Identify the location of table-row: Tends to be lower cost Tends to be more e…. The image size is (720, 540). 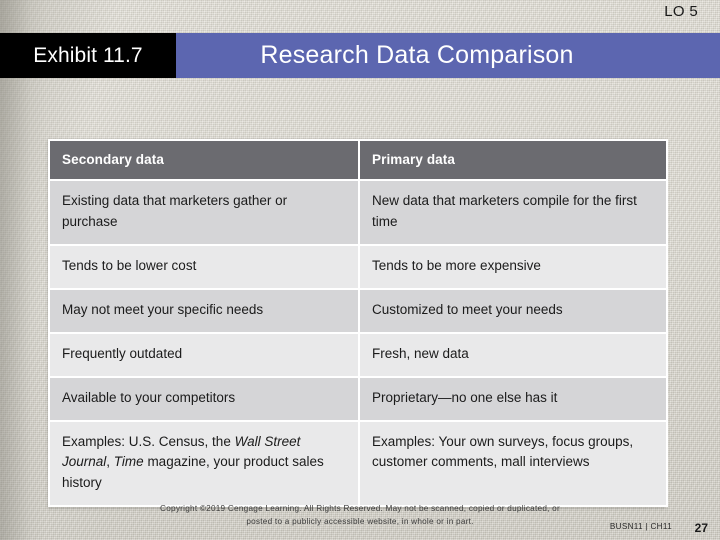
(358, 266).